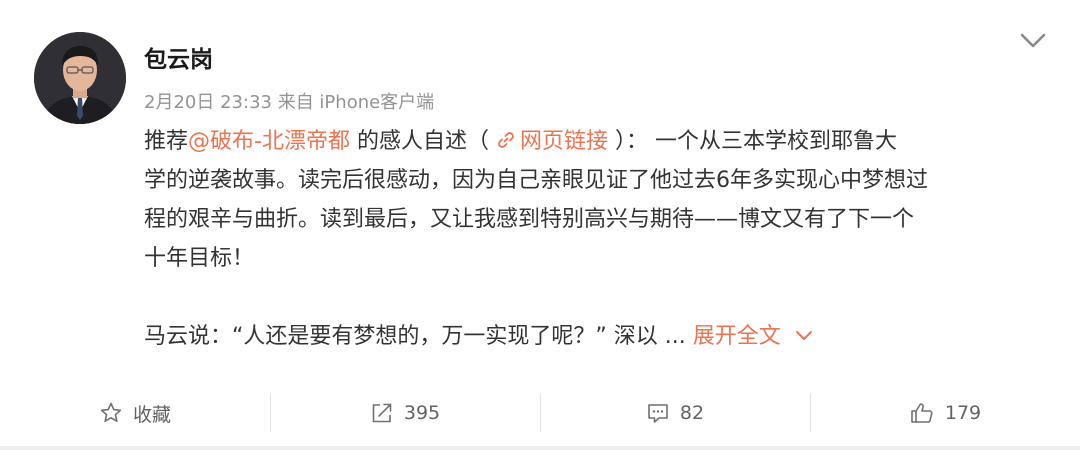 The width and height of the screenshot is (1080, 450). Describe the element at coordinates (736, 336) in the screenshot. I see `expand-label: 展开全文` at that location.